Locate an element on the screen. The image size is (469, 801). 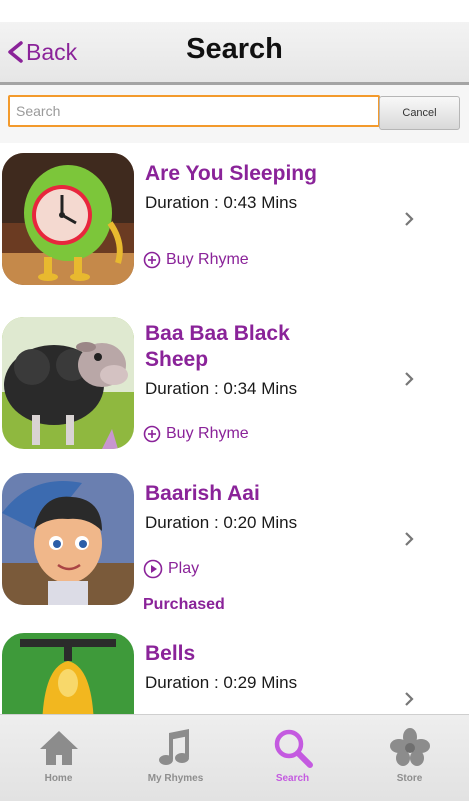
tab-label: Search is located at coordinates (292, 778).